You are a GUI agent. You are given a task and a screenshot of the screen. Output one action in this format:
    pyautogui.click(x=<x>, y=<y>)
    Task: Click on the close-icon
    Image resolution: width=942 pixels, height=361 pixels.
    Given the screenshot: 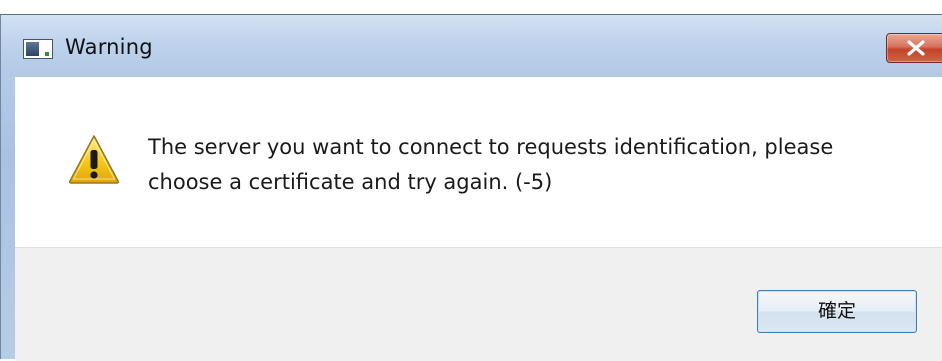 What is the action you would take?
    pyautogui.click(x=916, y=48)
    